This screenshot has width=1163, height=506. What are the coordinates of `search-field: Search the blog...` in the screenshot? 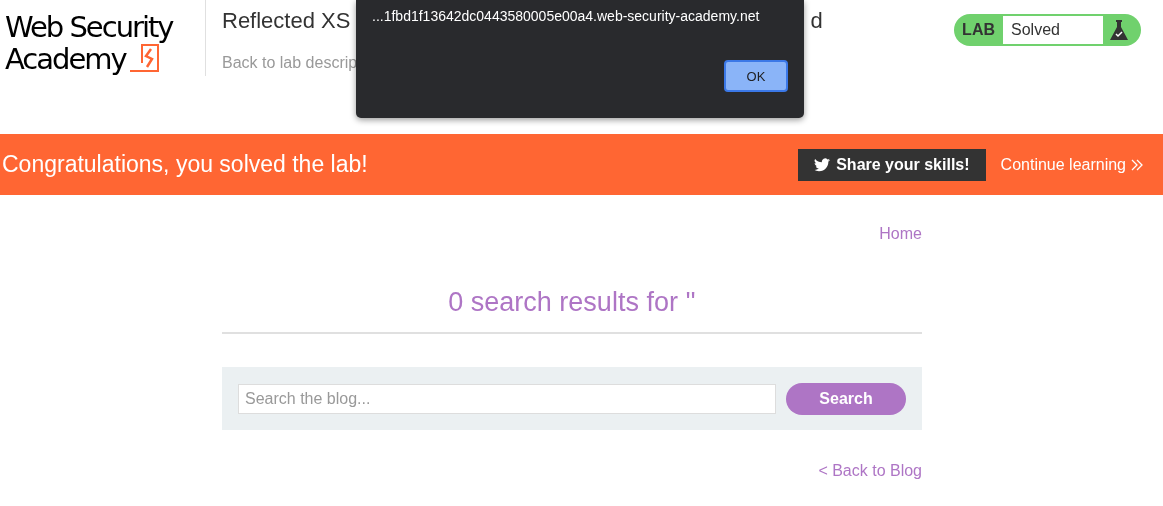 It's located at (507, 398).